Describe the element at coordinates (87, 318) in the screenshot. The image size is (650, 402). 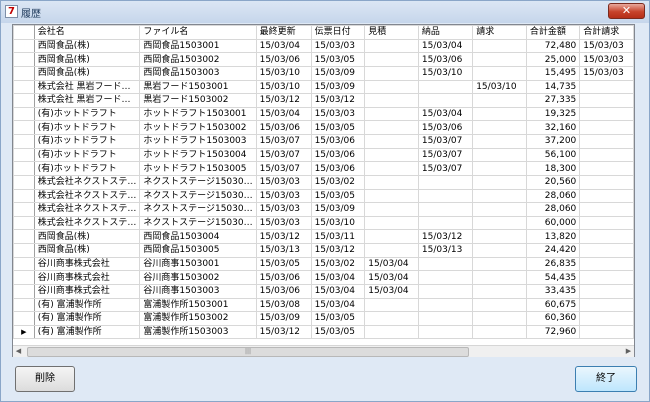
I see `company-cell: (有) 富浦製作所` at that location.